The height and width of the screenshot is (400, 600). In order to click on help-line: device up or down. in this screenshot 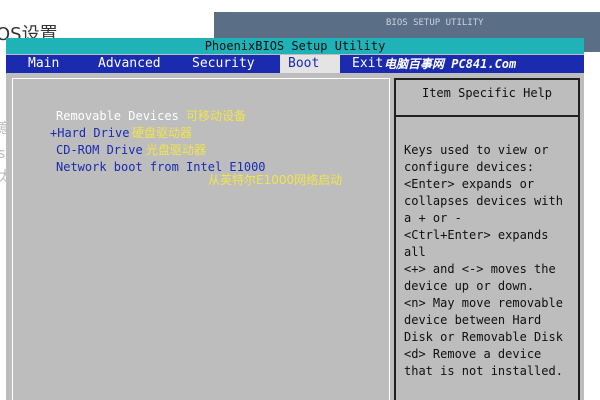, I will do `click(469, 286)`.